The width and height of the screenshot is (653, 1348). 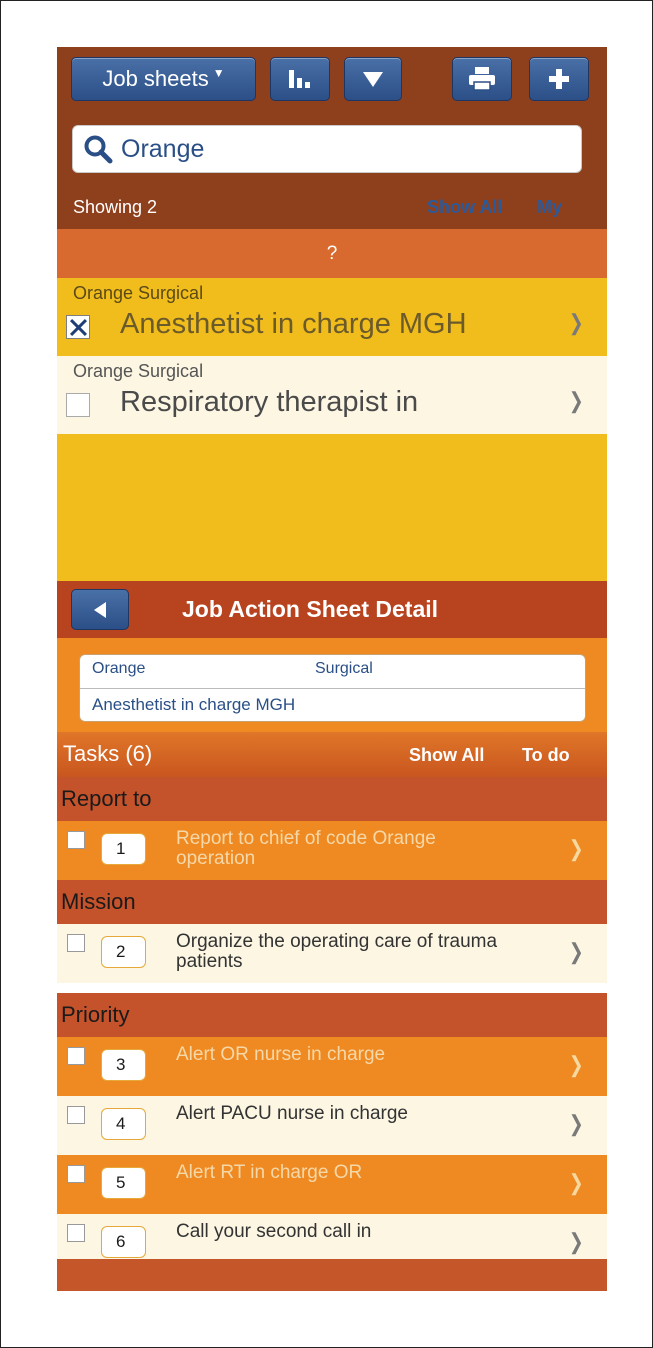 I want to click on info-organization: Orange, so click(x=119, y=668).